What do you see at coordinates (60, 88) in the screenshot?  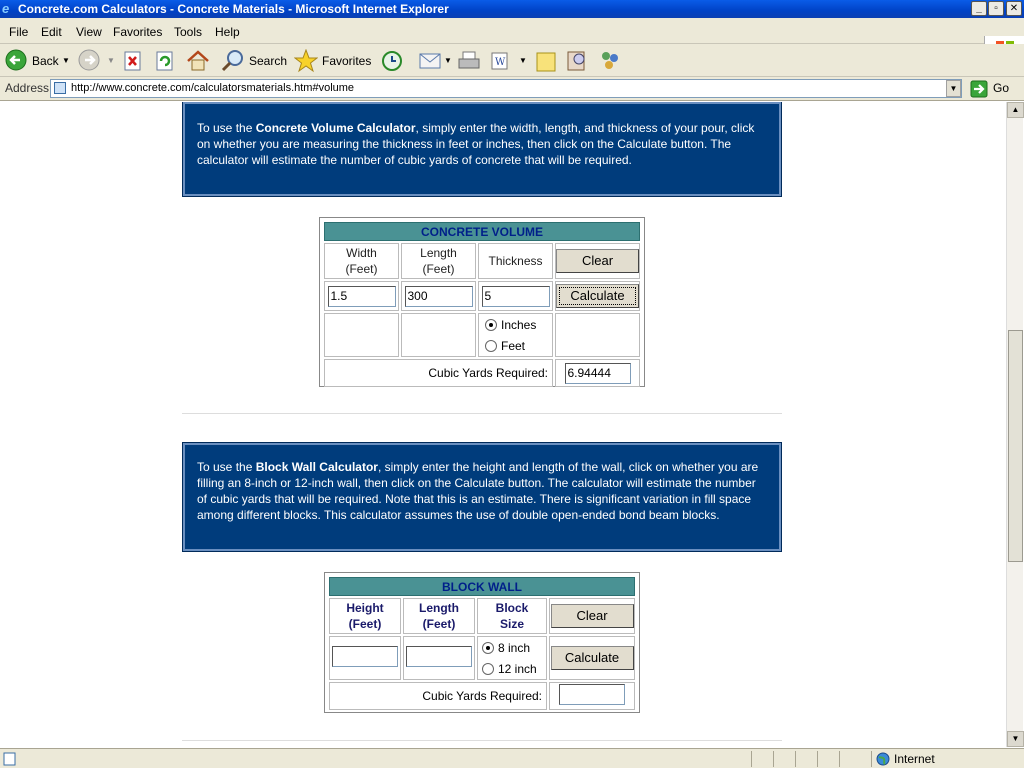 I see `page-icon` at bounding box center [60, 88].